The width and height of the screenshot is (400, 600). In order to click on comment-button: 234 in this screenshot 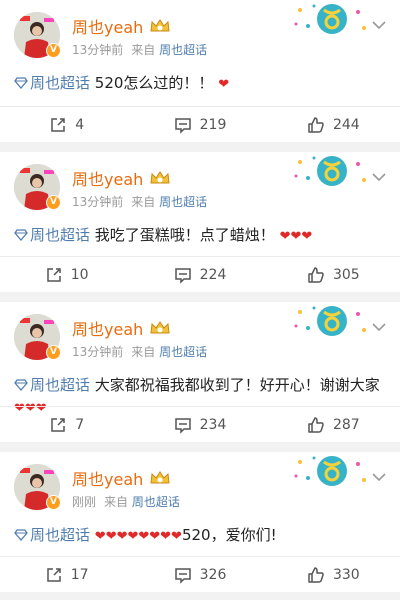, I will do `click(199, 424)`.